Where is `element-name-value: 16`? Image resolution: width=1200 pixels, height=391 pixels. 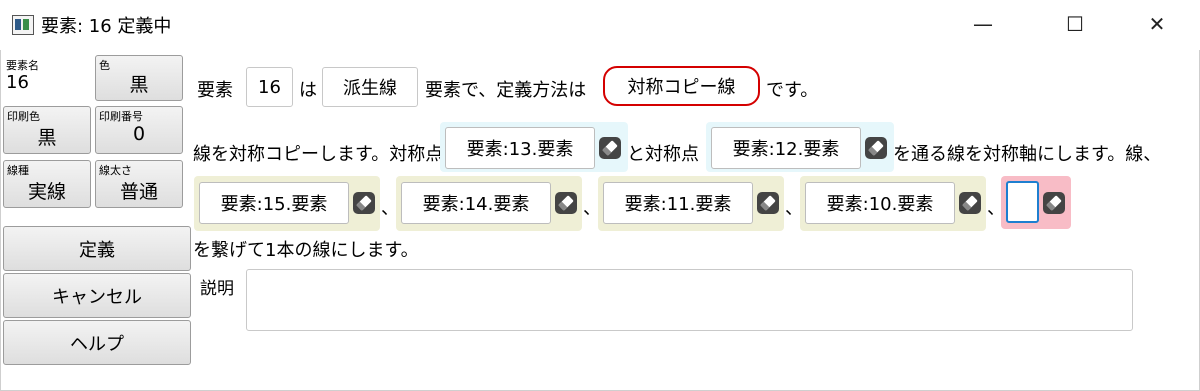
element-name-value: 16 is located at coordinates (17, 82).